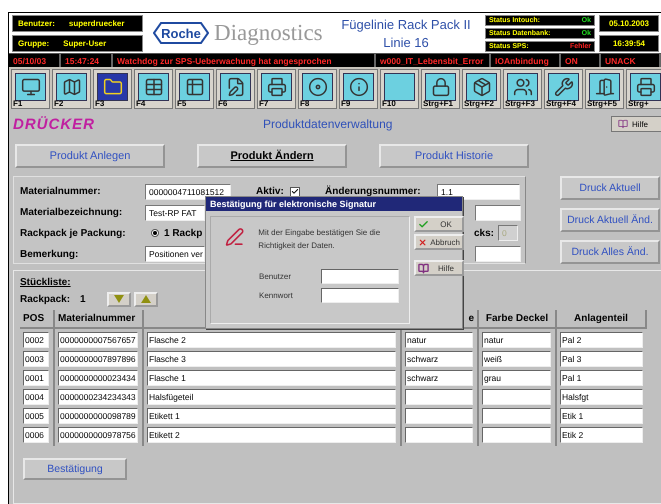  I want to click on input-field: Test-RP FAT, so click(175, 212).